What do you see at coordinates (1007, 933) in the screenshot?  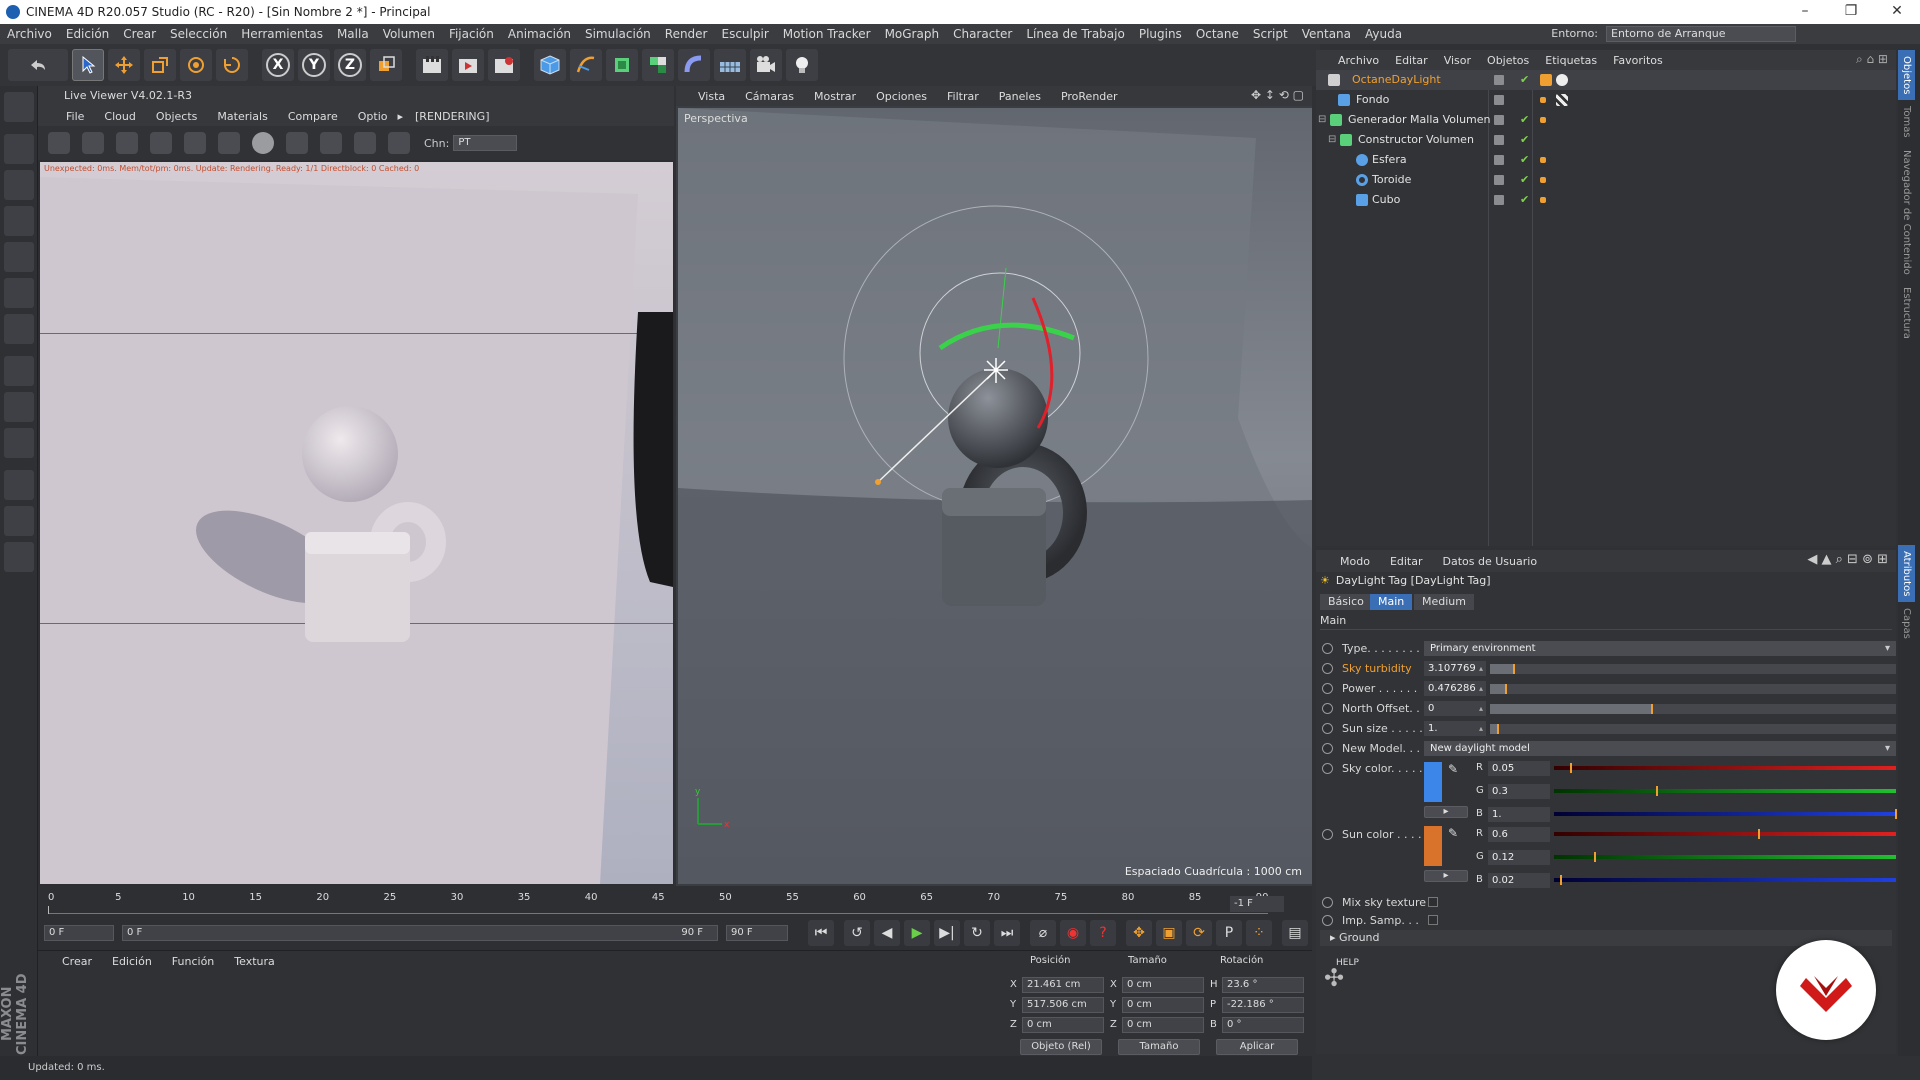 I see `go-to-end-icon: ⏭` at bounding box center [1007, 933].